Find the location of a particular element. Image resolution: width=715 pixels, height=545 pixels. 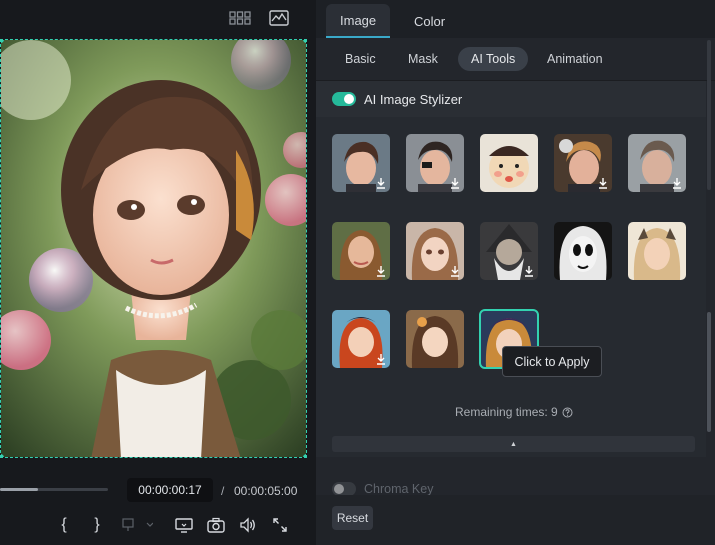

snapshot-button is located at coordinates (216, 525).